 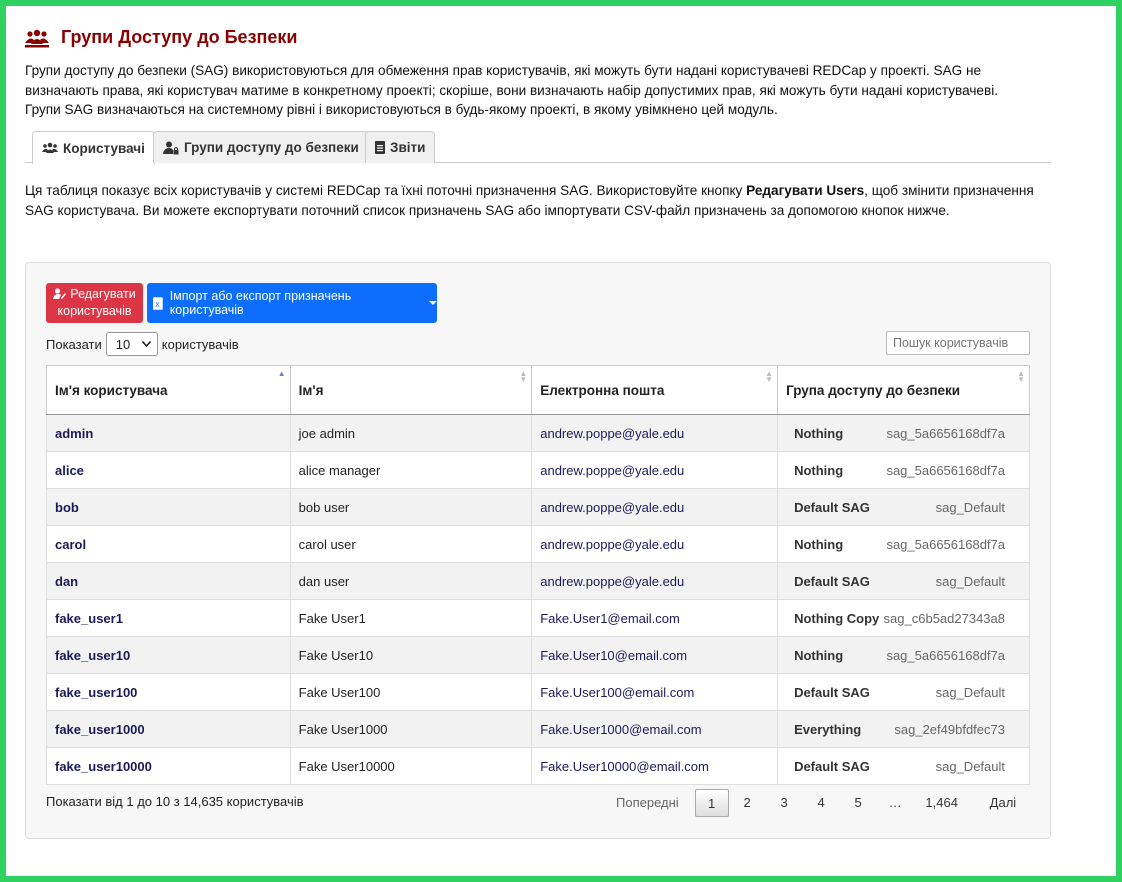 I want to click on page-header: Групи Доступу до Безпеки, so click(x=161, y=37).